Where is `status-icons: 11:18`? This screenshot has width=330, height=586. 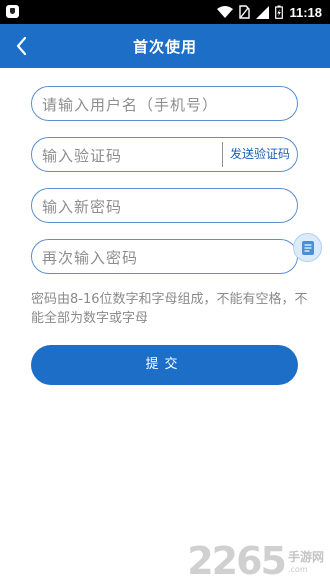 status-icons: 11:18 is located at coordinates (269, 12).